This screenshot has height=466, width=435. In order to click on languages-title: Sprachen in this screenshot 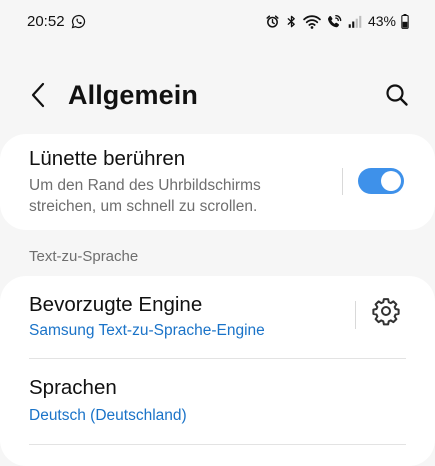, I will do `click(73, 387)`.